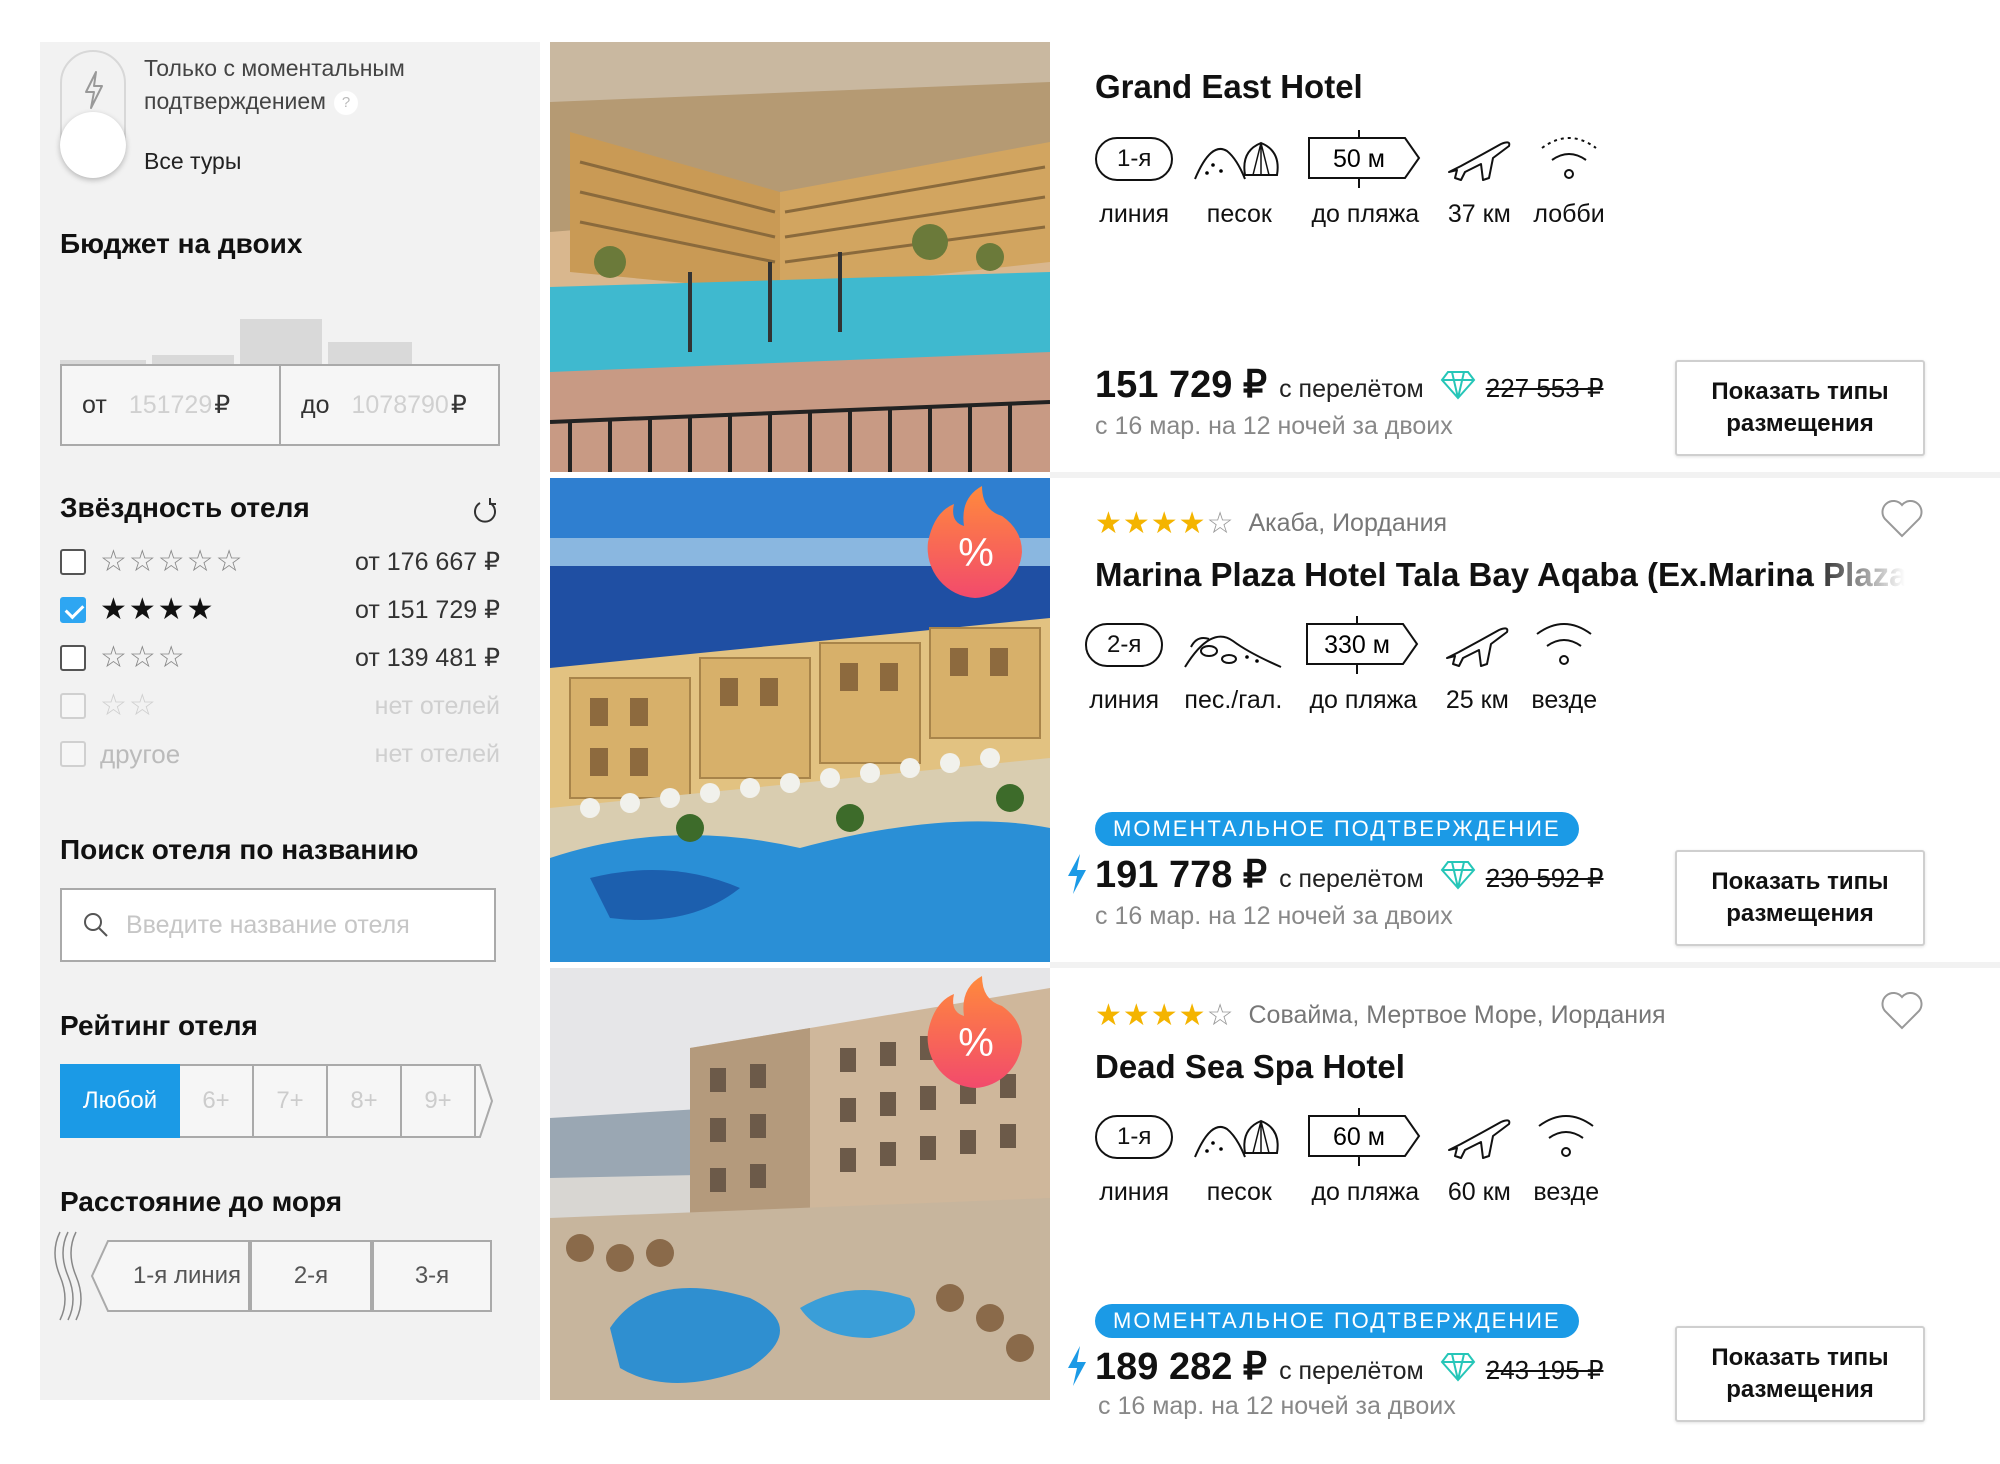 This screenshot has height=1464, width=2000. What do you see at coordinates (73, 610) in the screenshot?
I see `checkbox-checked` at bounding box center [73, 610].